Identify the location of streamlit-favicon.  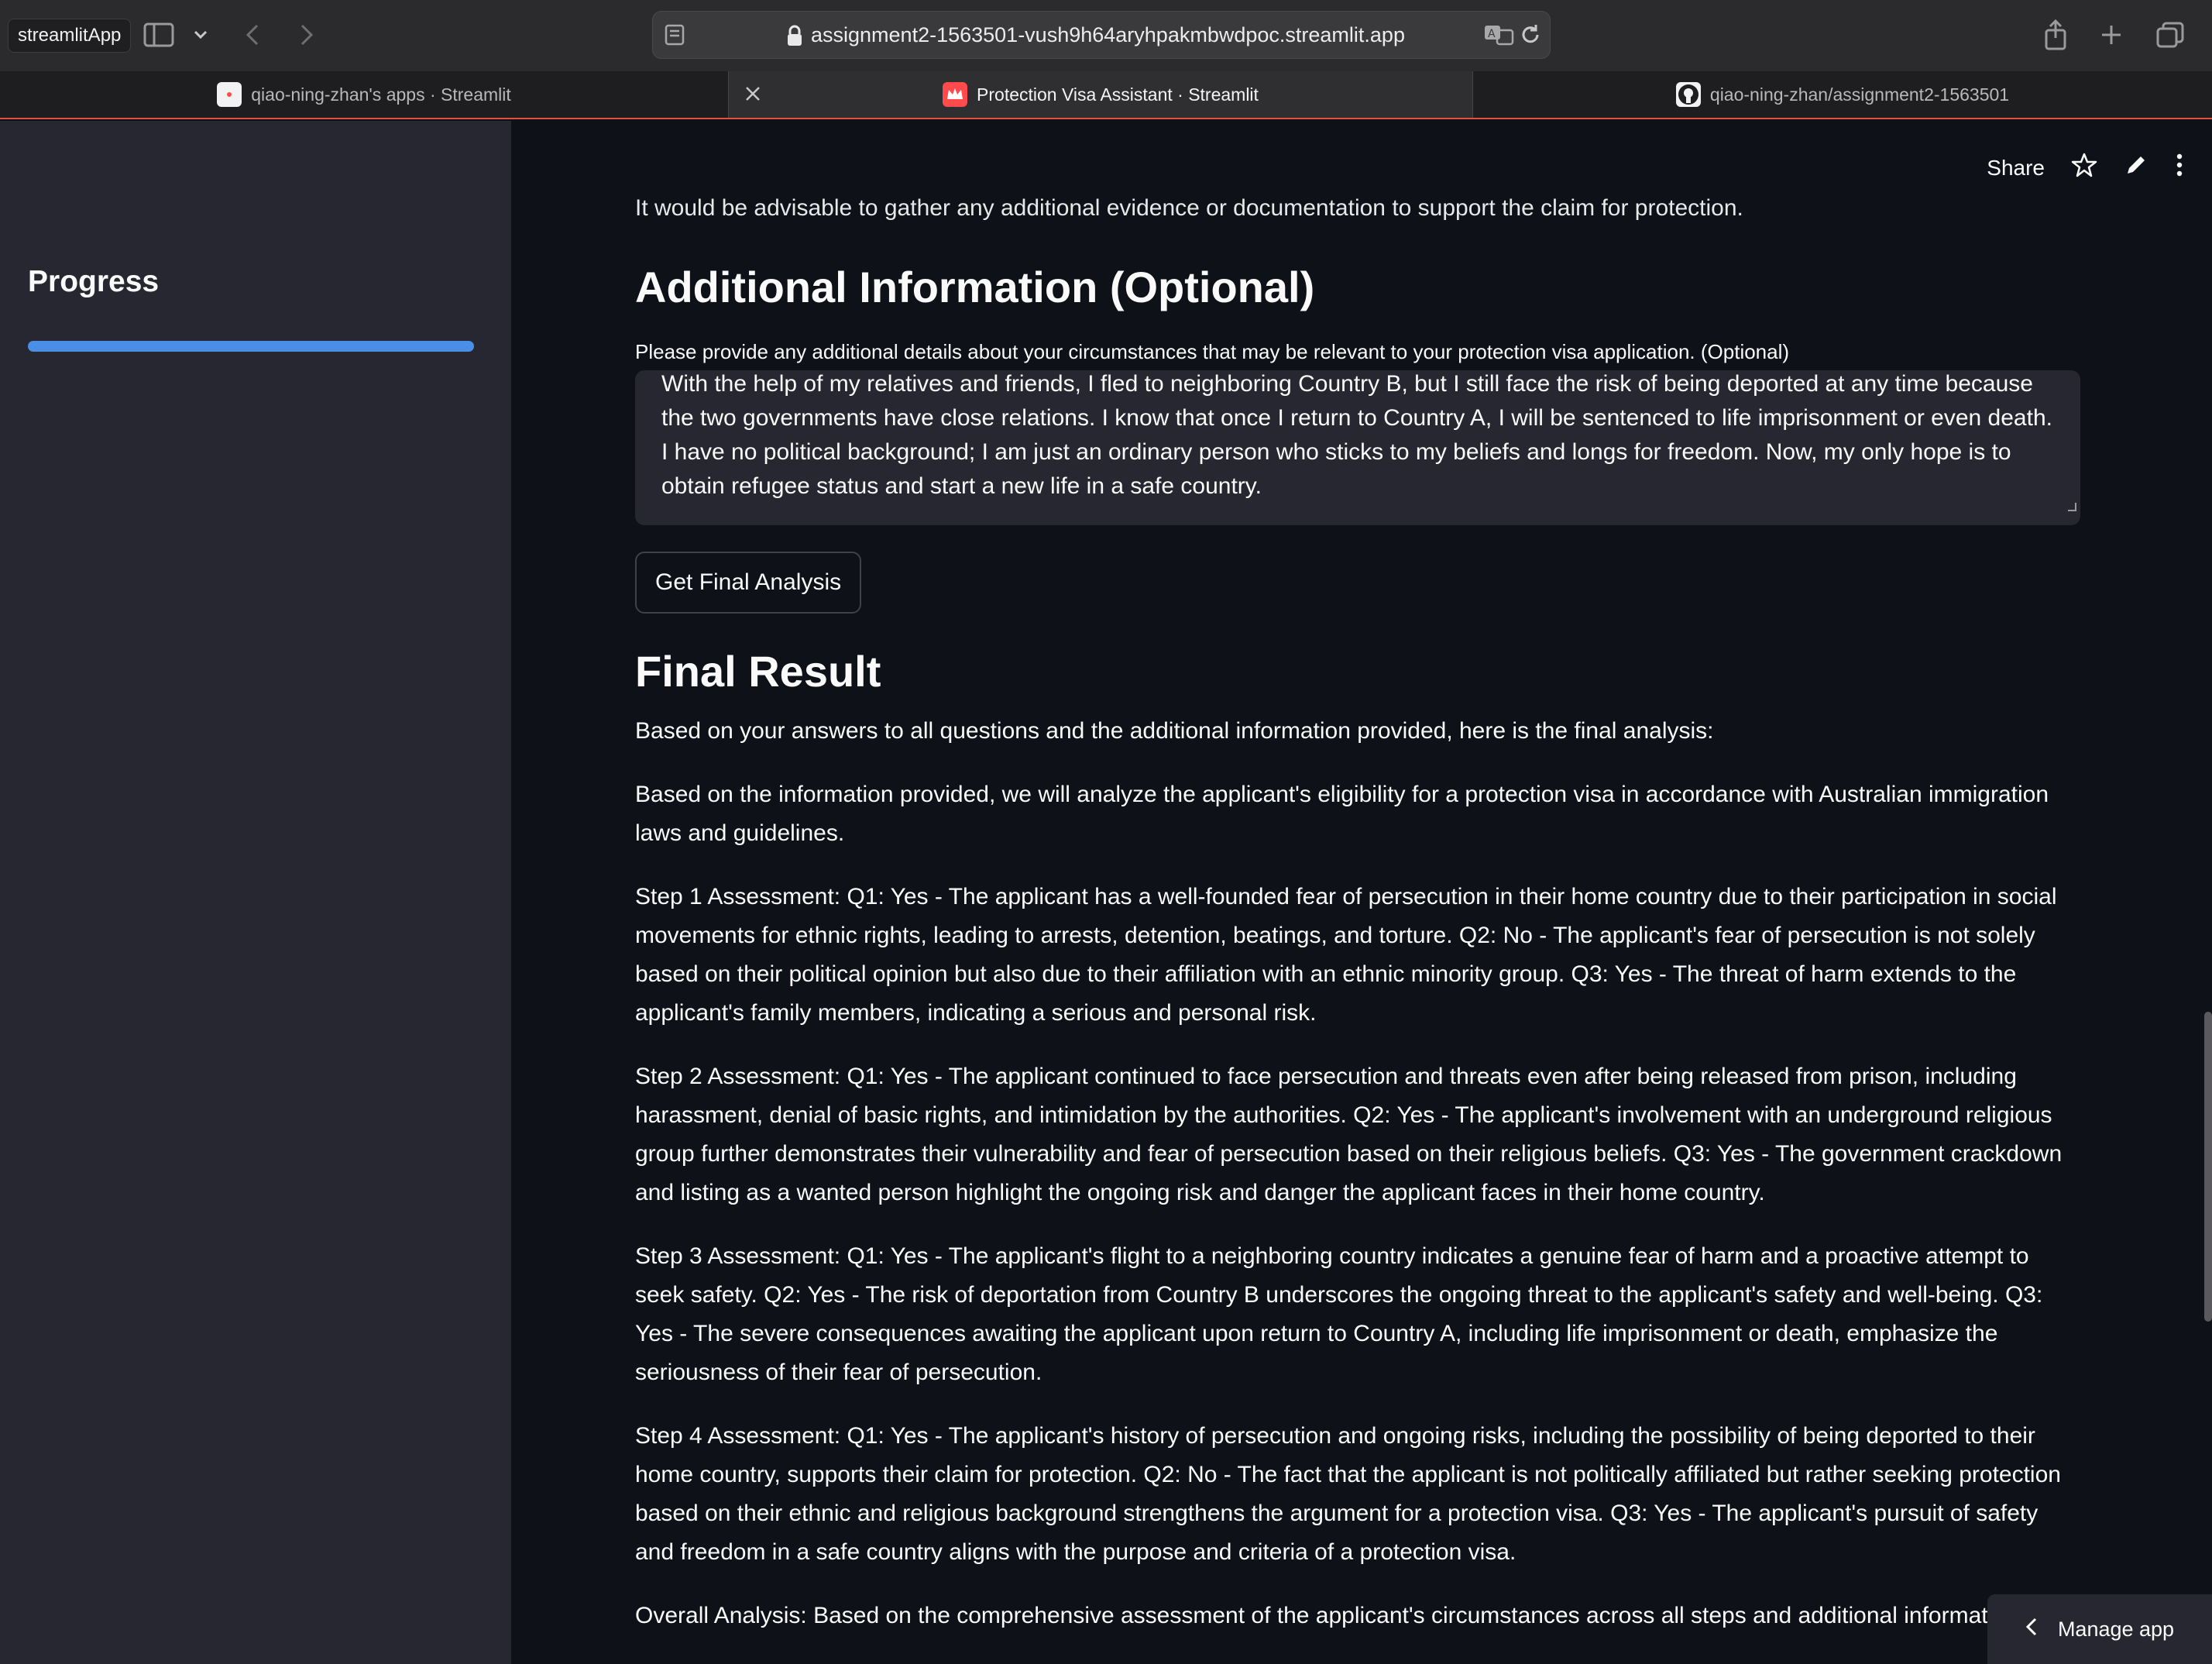
(229, 94).